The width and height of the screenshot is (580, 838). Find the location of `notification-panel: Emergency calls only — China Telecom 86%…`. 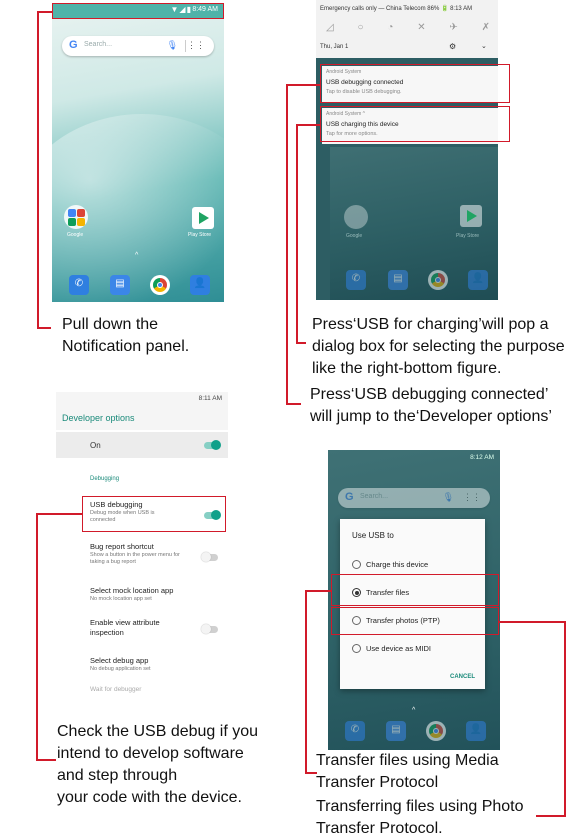

notification-panel: Emergency calls only — China Telecom 86%… is located at coordinates (407, 150).